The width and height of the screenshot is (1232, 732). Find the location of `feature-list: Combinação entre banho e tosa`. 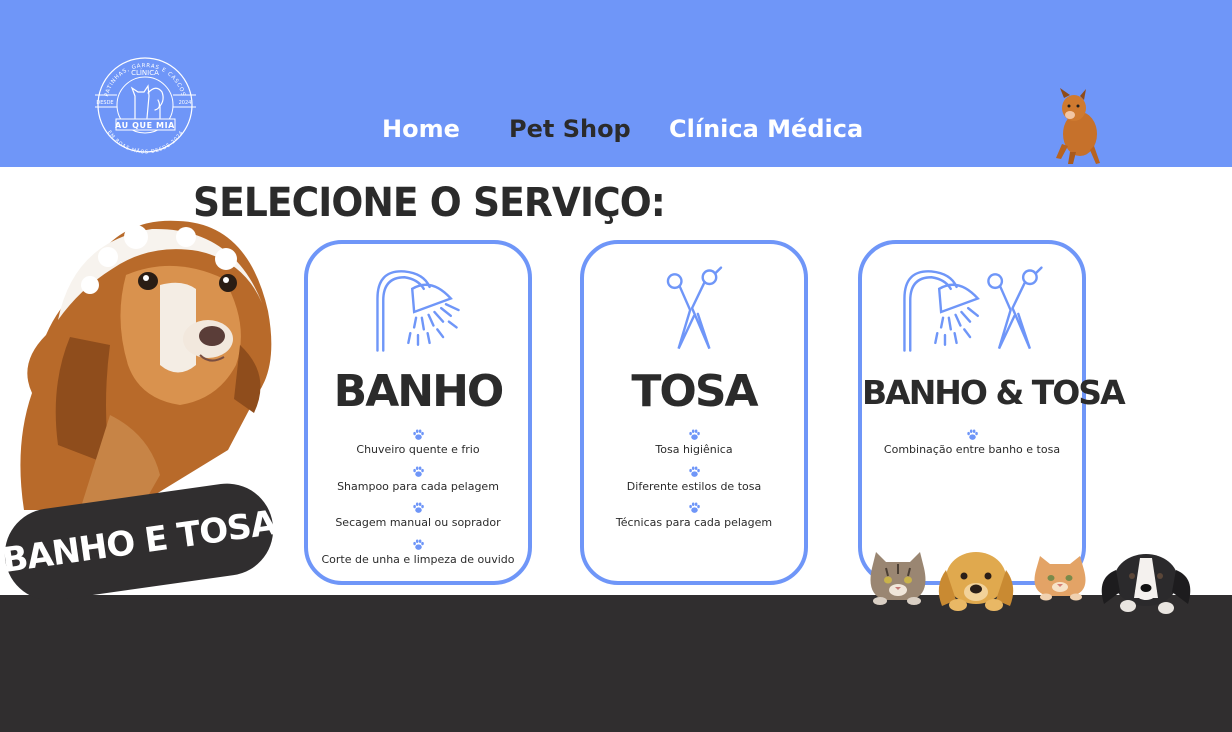

feature-list: Combinação entre banho e tosa is located at coordinates (972, 446).